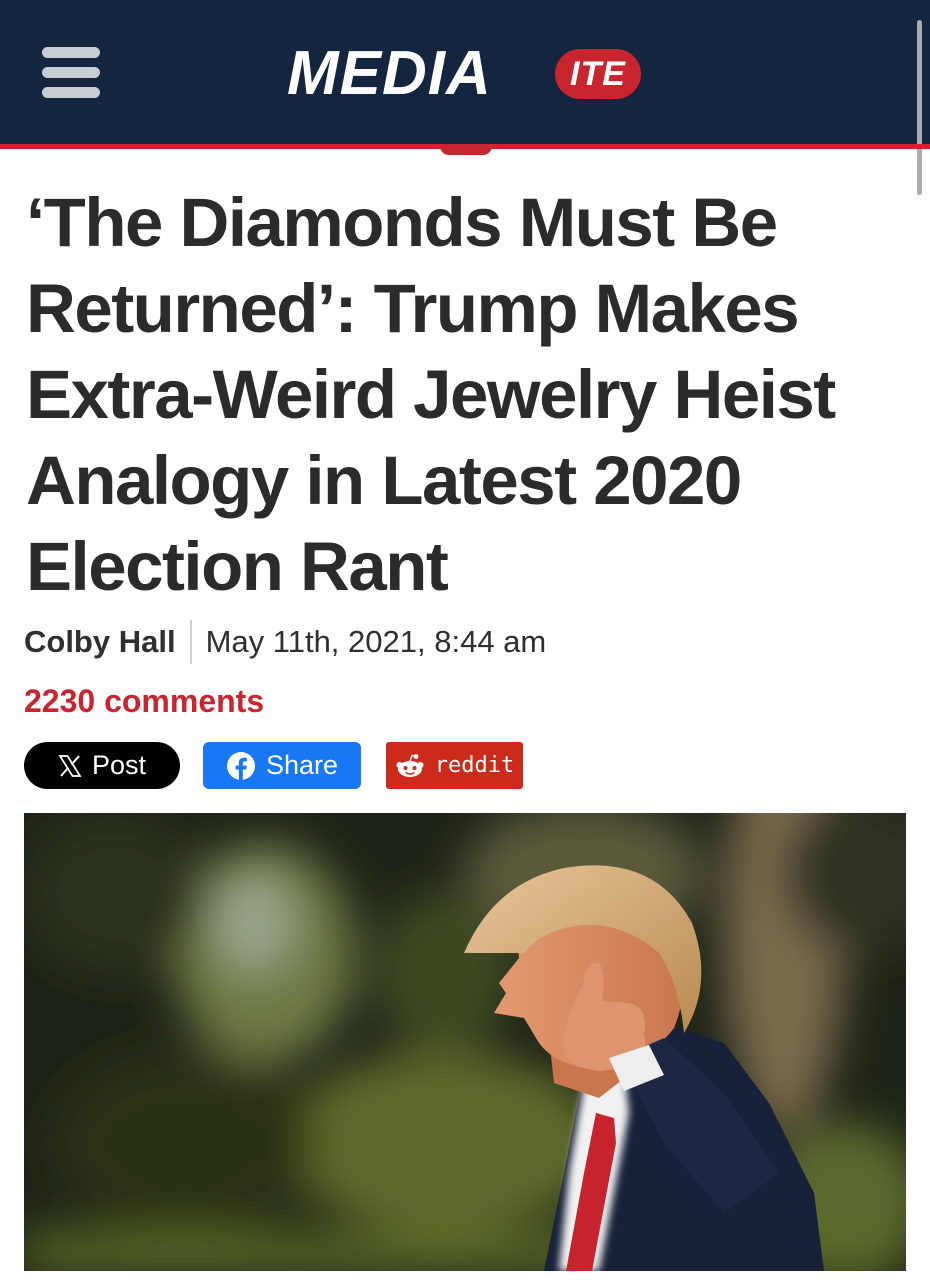 This screenshot has height=1280, width=930. I want to click on page-scrollbar, so click(919, 107).